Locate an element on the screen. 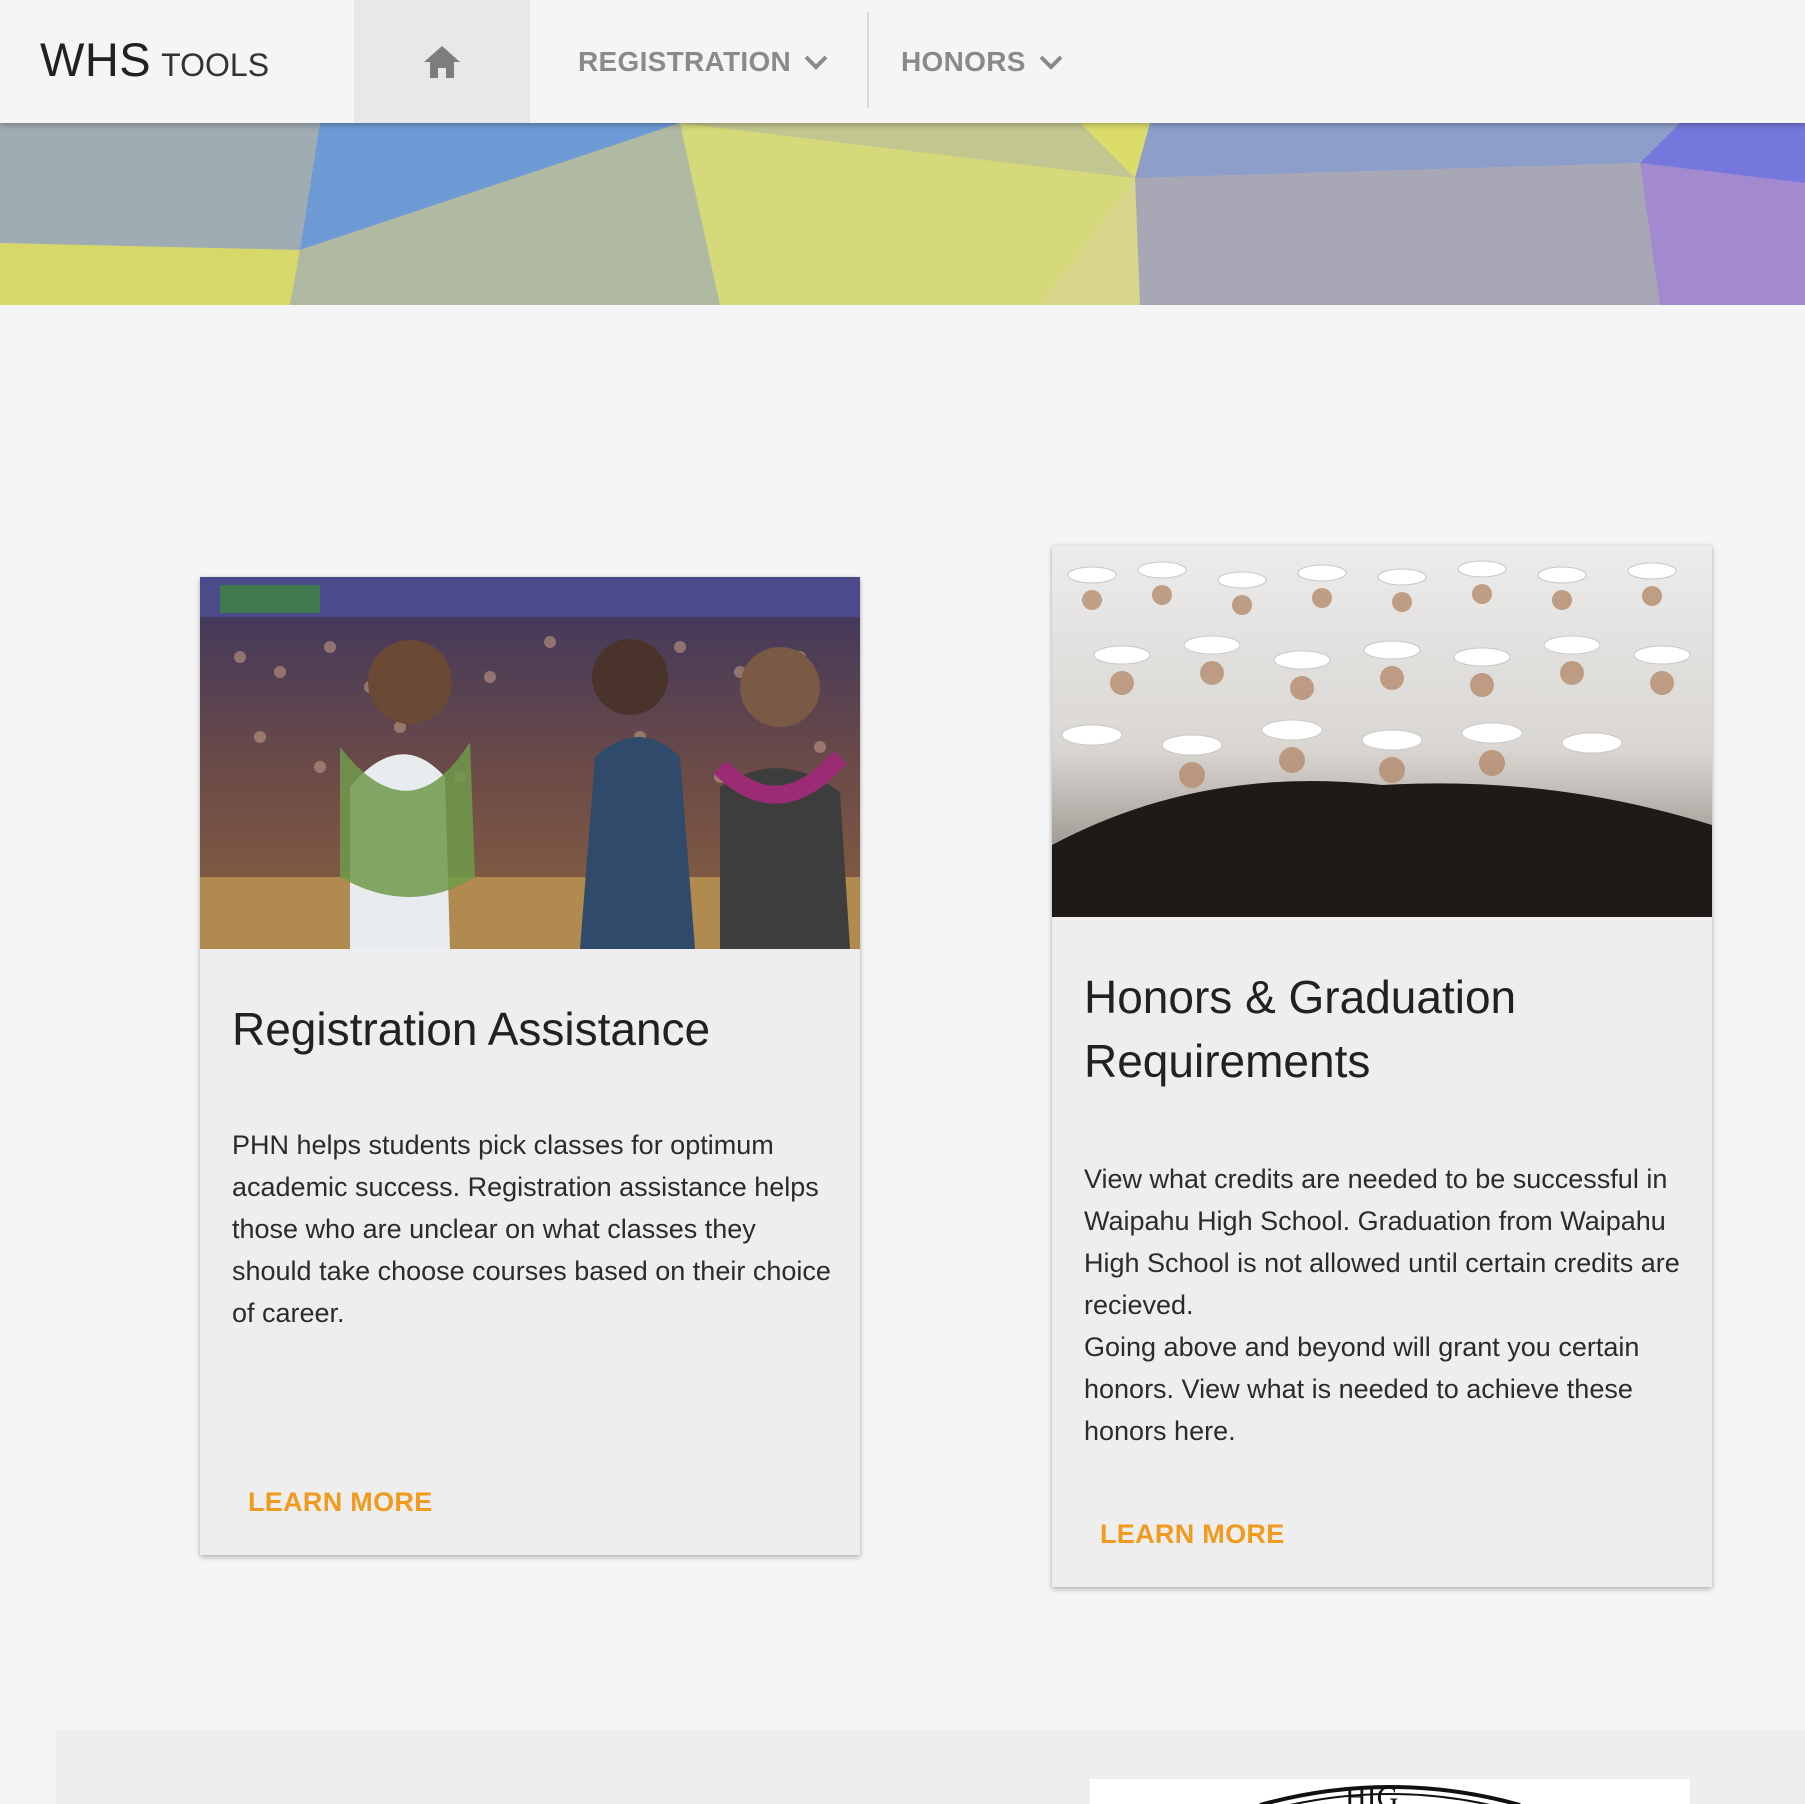 The width and height of the screenshot is (1805, 1804). nav-registration-label: REGISTRATION is located at coordinates (685, 61).